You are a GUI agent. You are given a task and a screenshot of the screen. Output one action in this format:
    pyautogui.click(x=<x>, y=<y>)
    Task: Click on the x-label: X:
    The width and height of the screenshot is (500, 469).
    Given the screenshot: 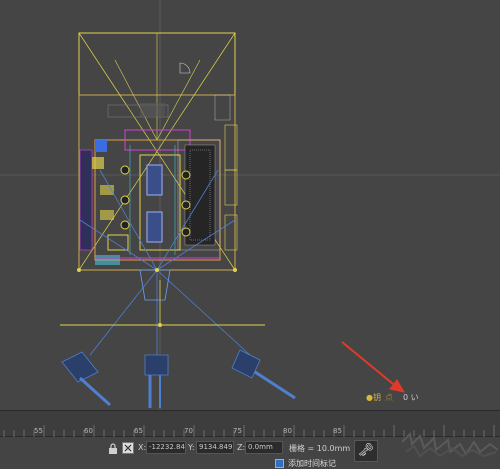 What is the action you would take?
    pyautogui.click(x=142, y=447)
    